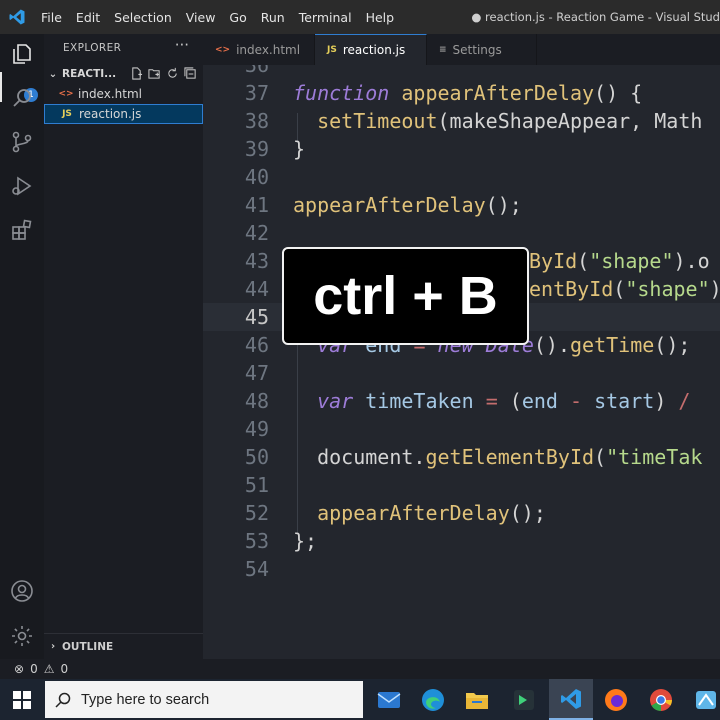 Image resolution: width=720 pixels, height=720 pixels. I want to click on outline-section: › OUTLINE, so click(123, 646).